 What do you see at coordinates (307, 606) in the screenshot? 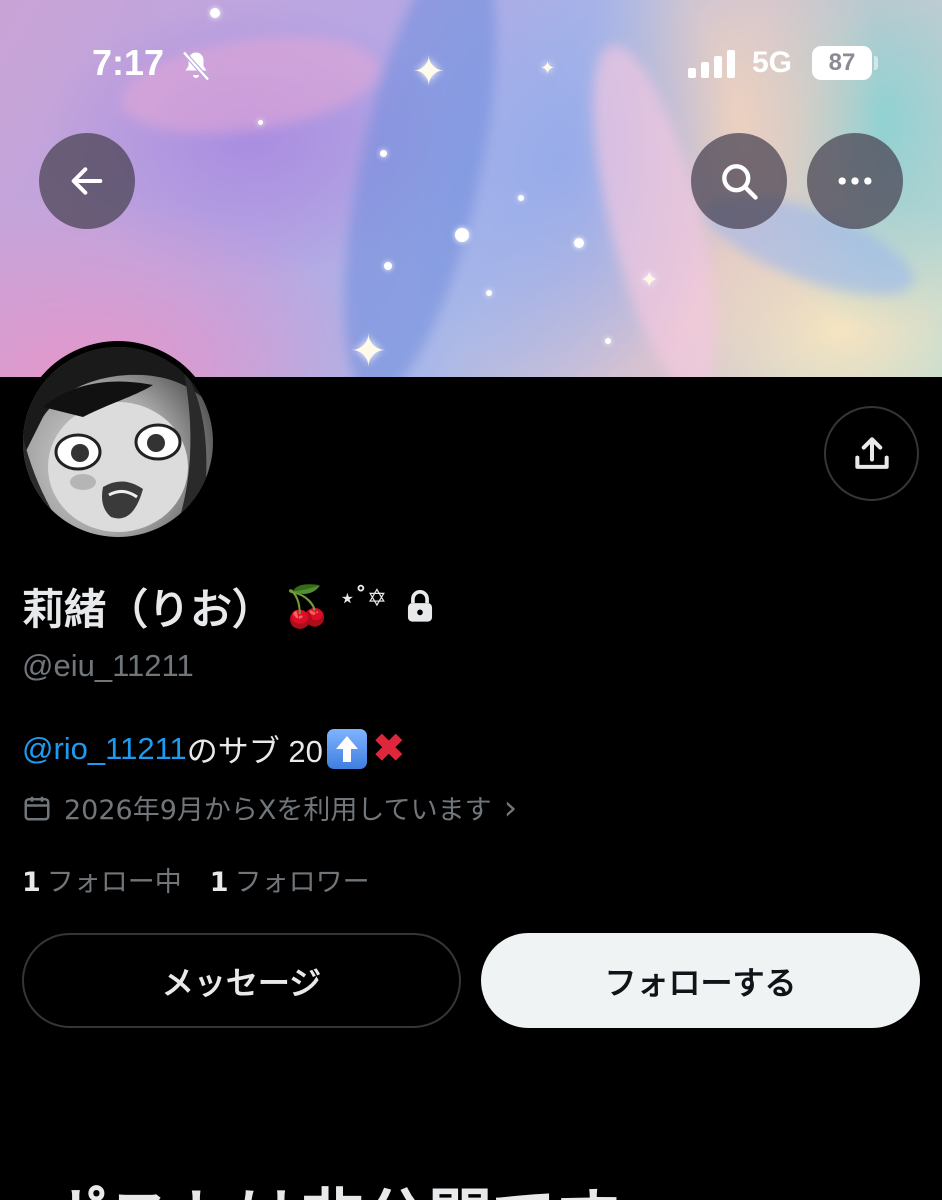
I see `cherry-emoji: 🍒` at bounding box center [307, 606].